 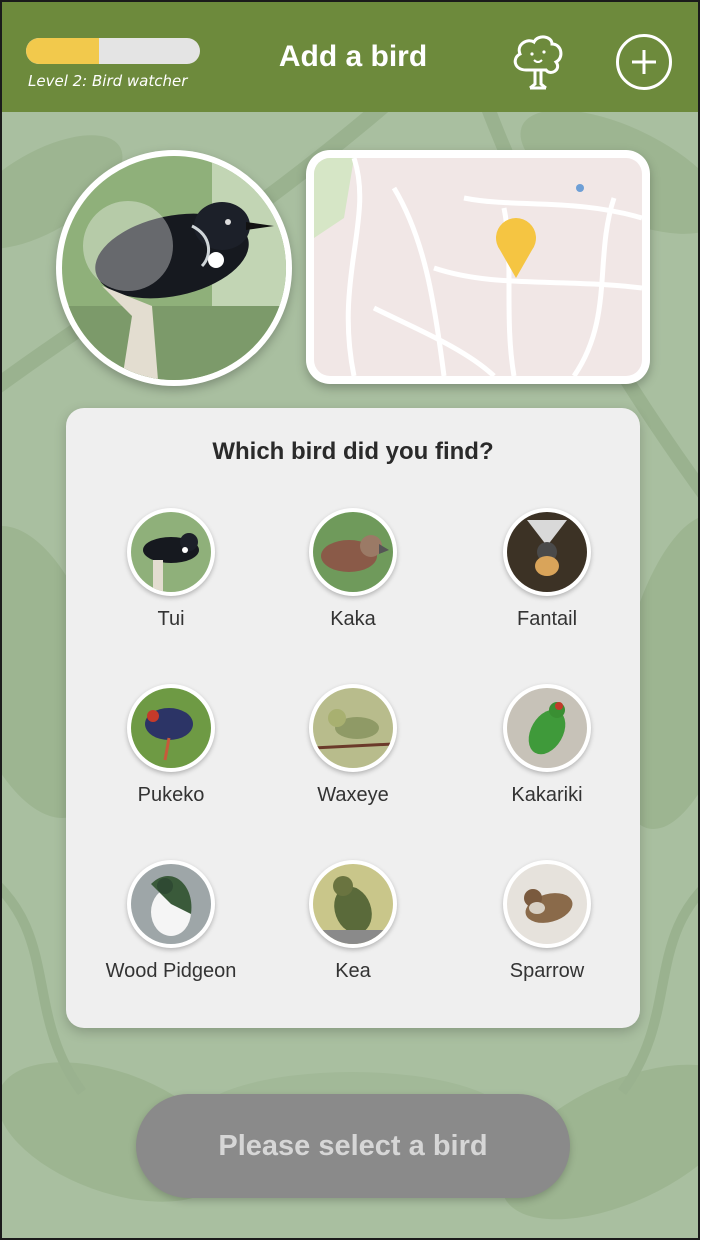 I want to click on add-button, so click(x=644, y=62).